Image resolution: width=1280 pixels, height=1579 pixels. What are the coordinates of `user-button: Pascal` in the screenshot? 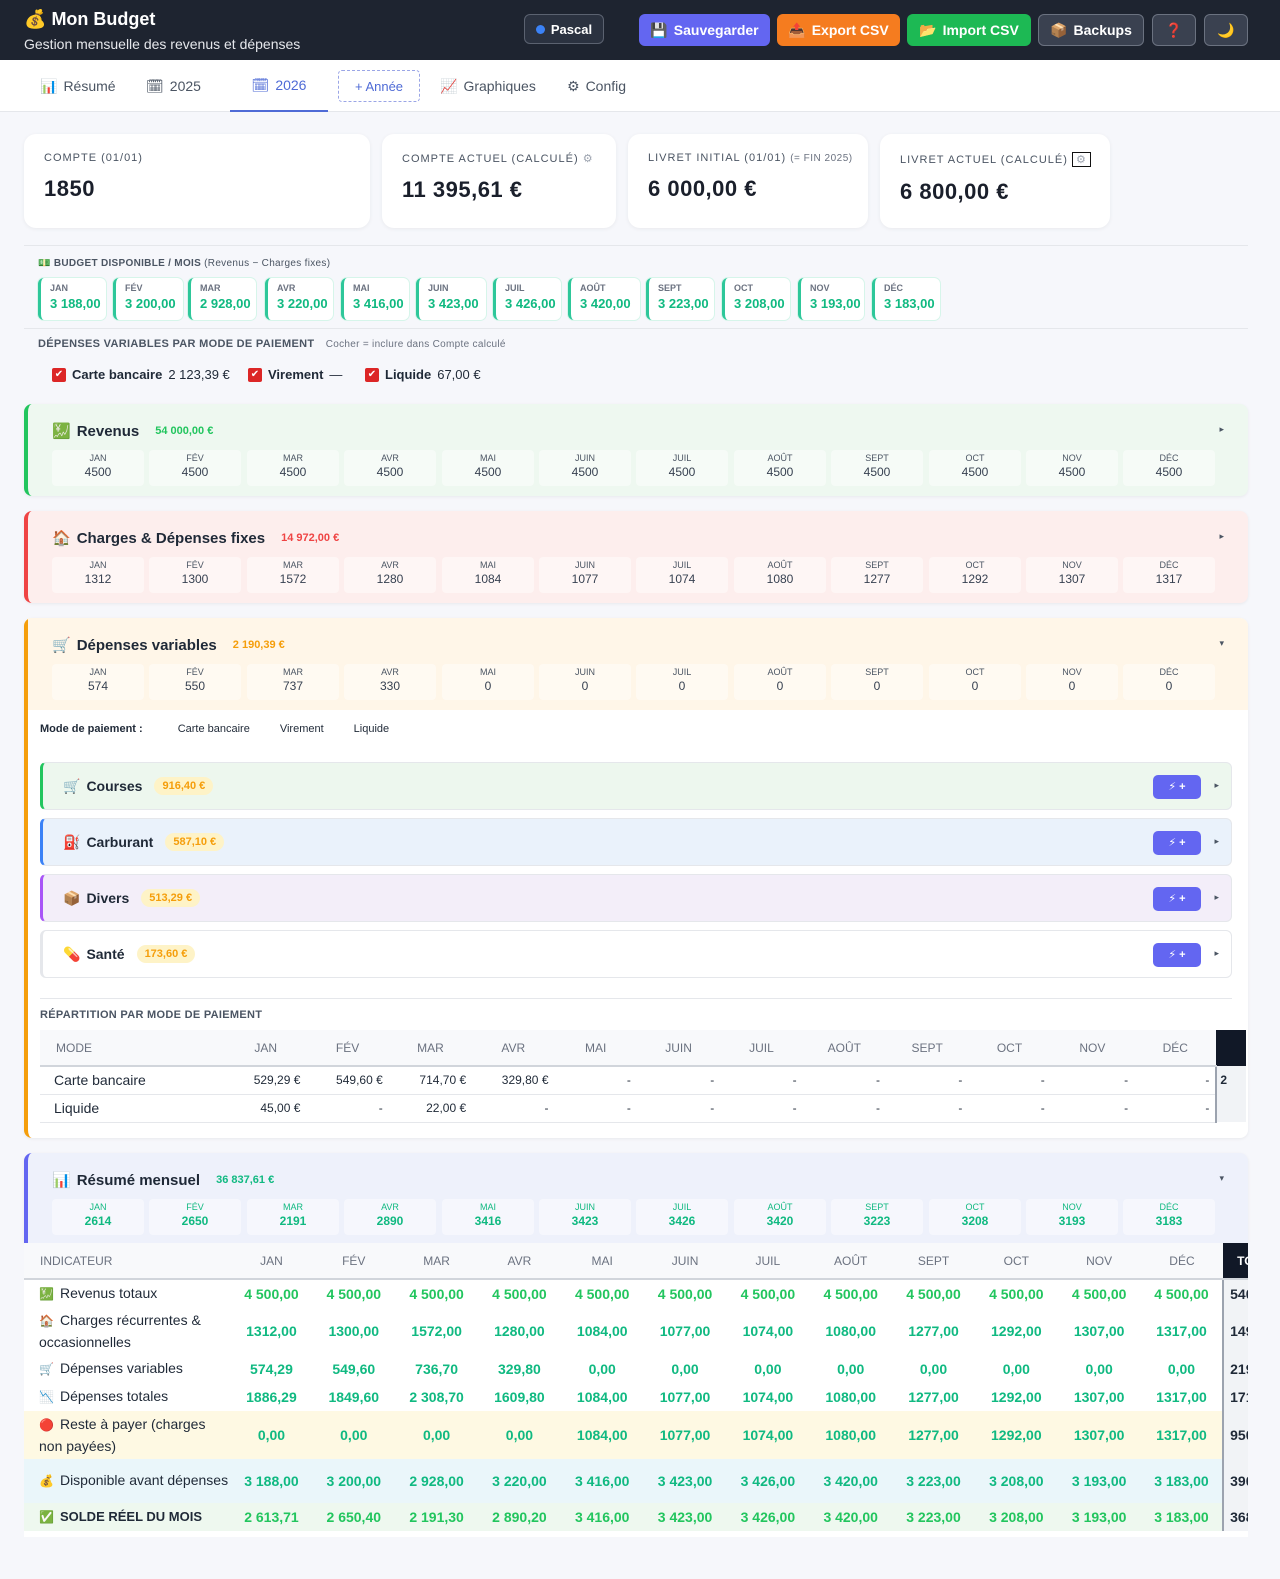 It's located at (564, 29).